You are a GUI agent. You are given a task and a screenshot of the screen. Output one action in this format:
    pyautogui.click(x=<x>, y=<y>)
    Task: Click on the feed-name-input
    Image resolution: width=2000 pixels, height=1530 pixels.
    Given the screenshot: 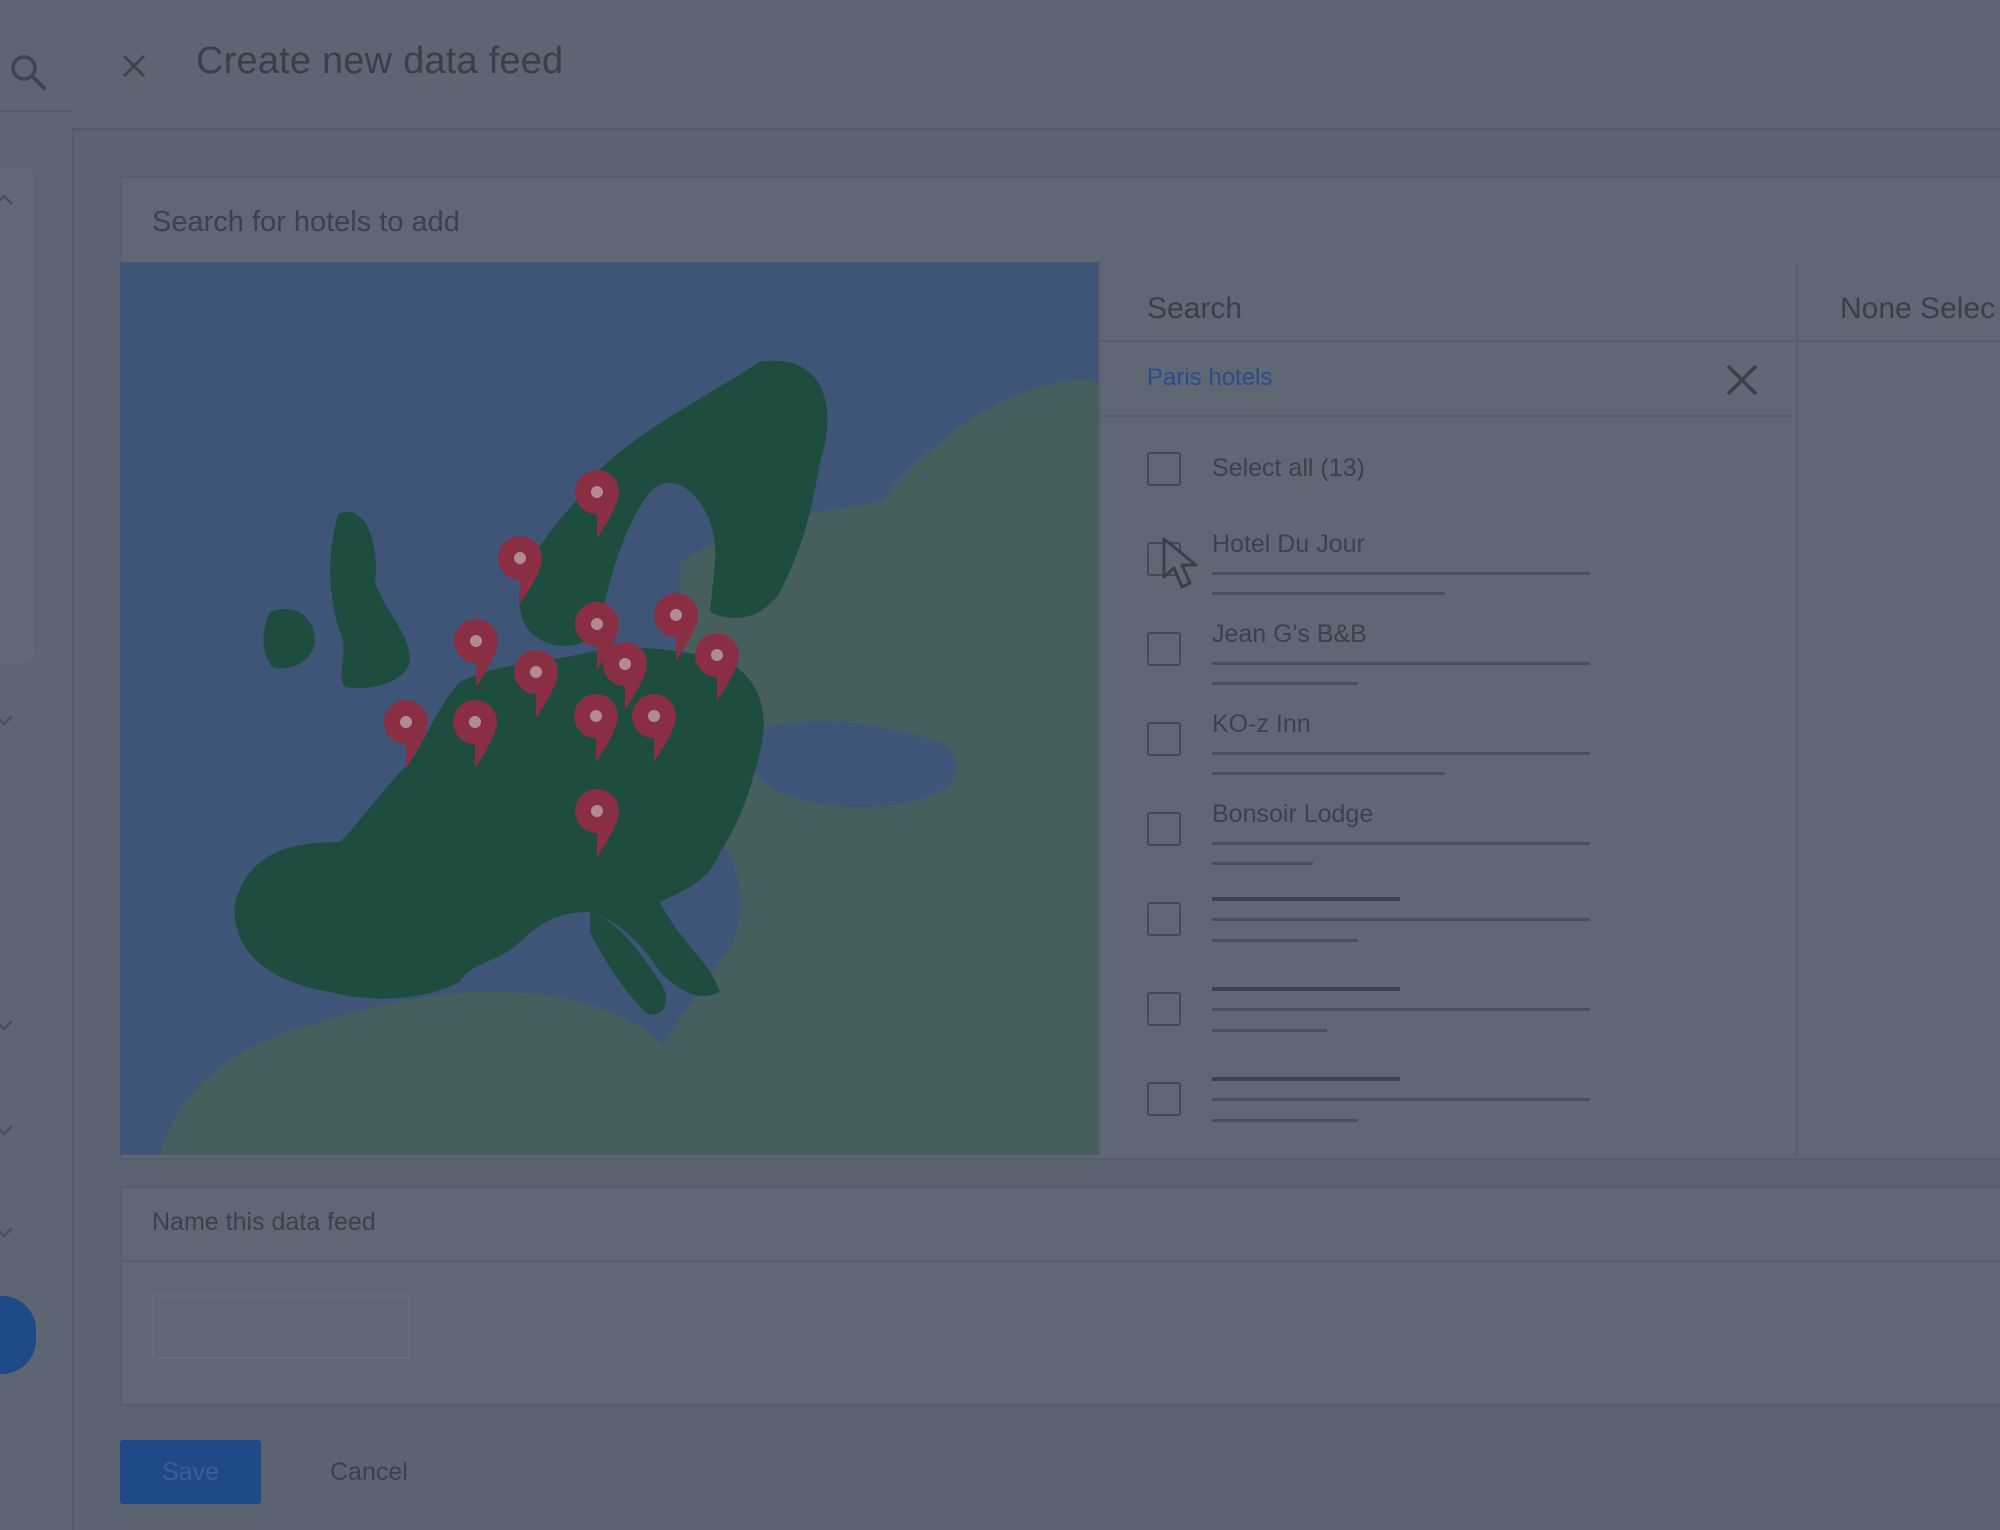 What is the action you would take?
    pyautogui.click(x=281, y=1327)
    